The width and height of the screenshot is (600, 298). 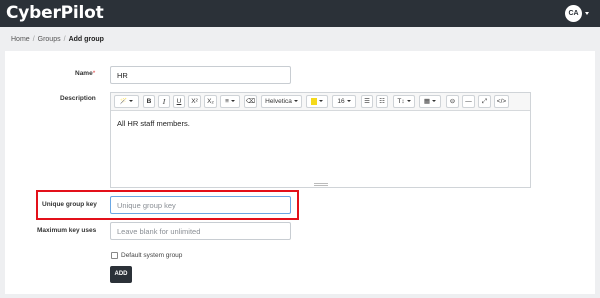 I want to click on link-icon: ⊖, so click(x=452, y=101).